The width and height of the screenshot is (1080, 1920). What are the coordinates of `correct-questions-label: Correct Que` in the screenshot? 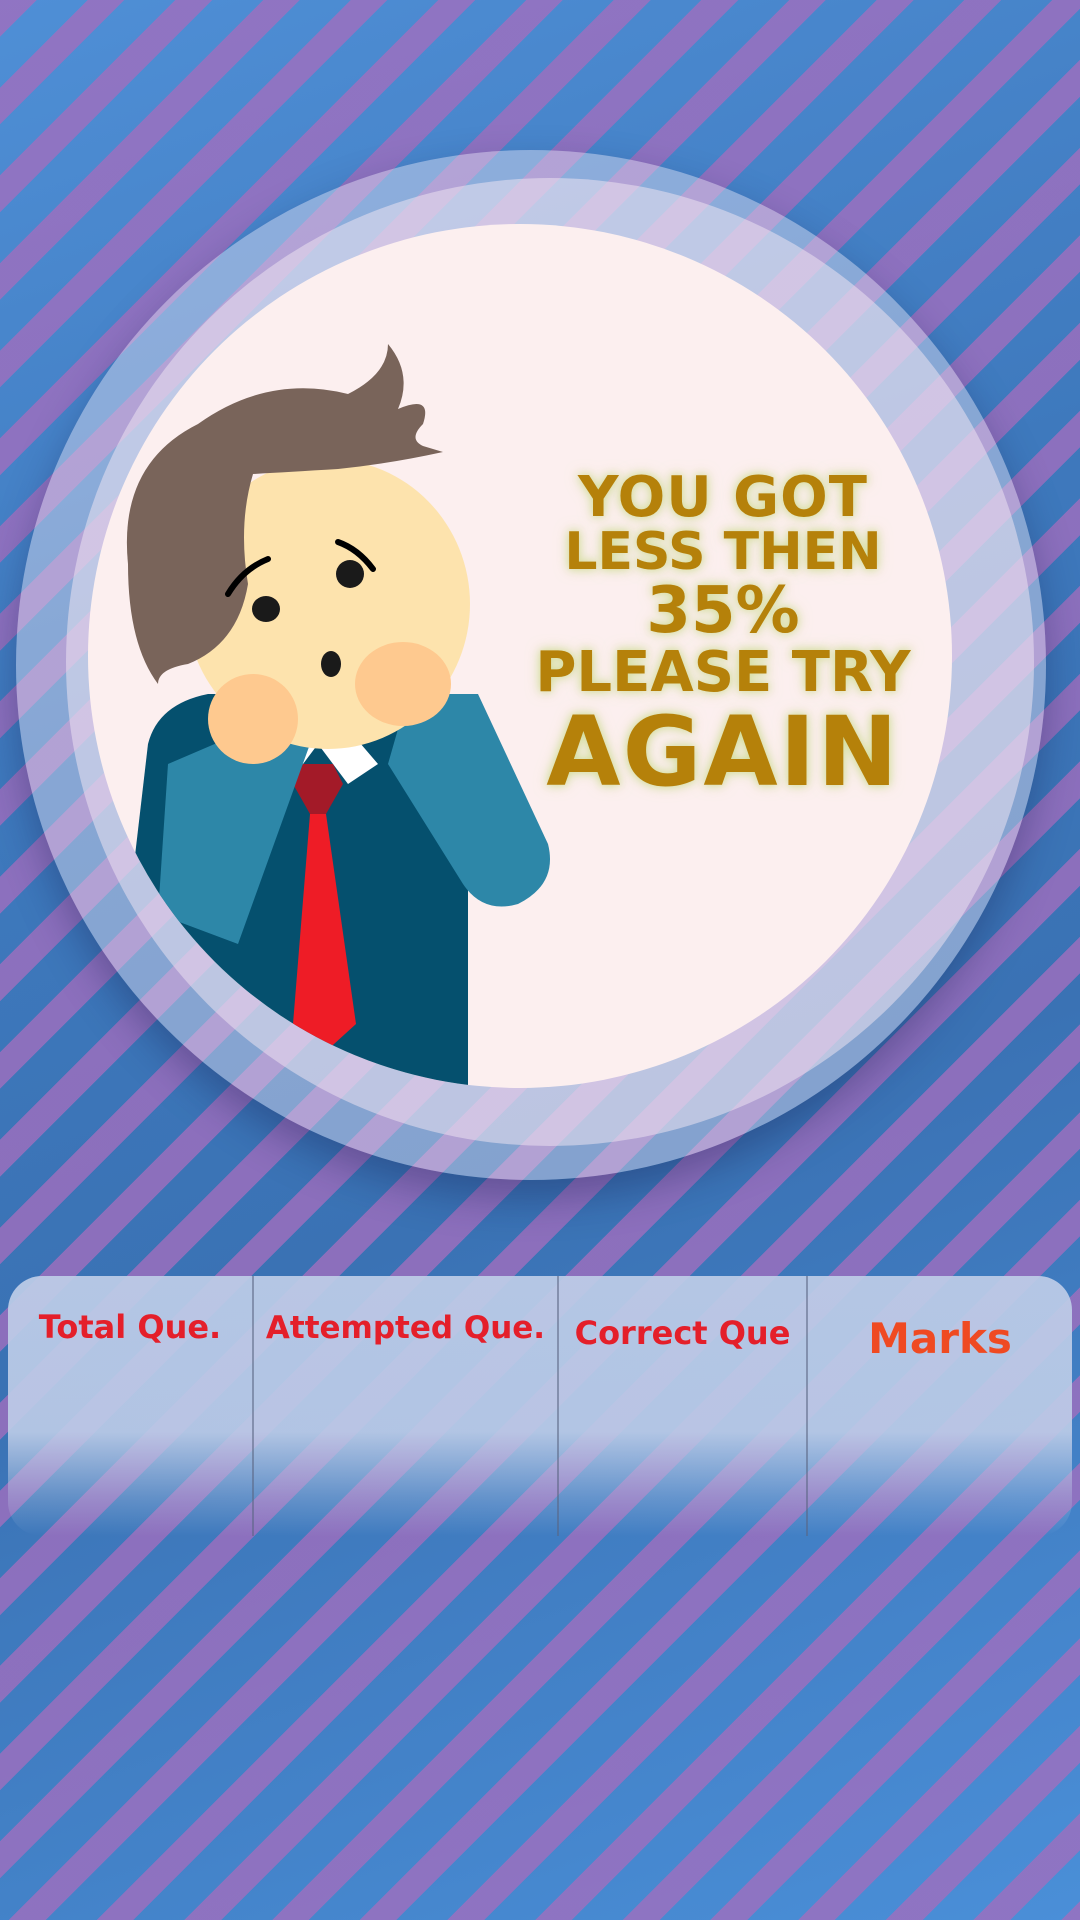 It's located at (682, 1333).